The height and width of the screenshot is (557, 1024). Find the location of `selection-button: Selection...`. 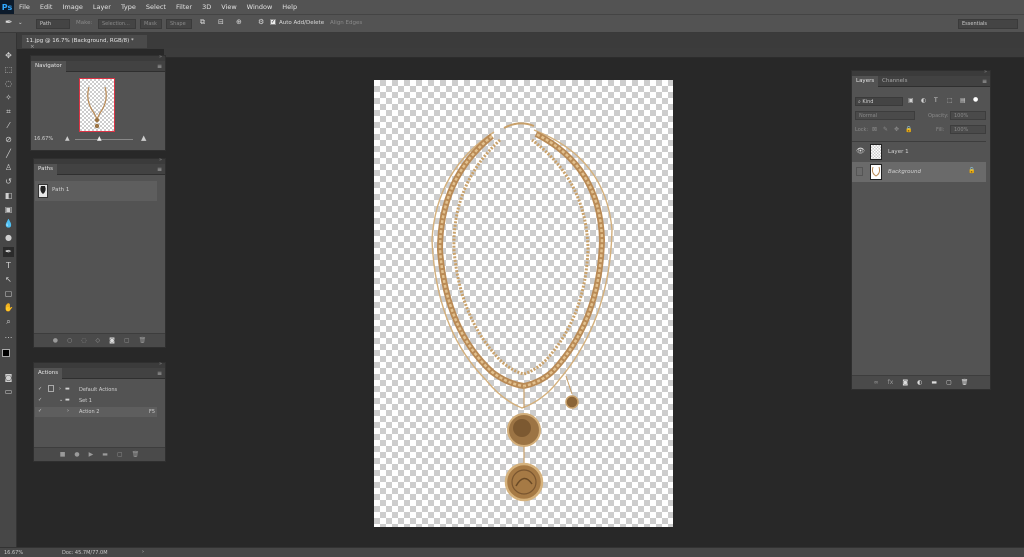

selection-button: Selection... is located at coordinates (117, 24).